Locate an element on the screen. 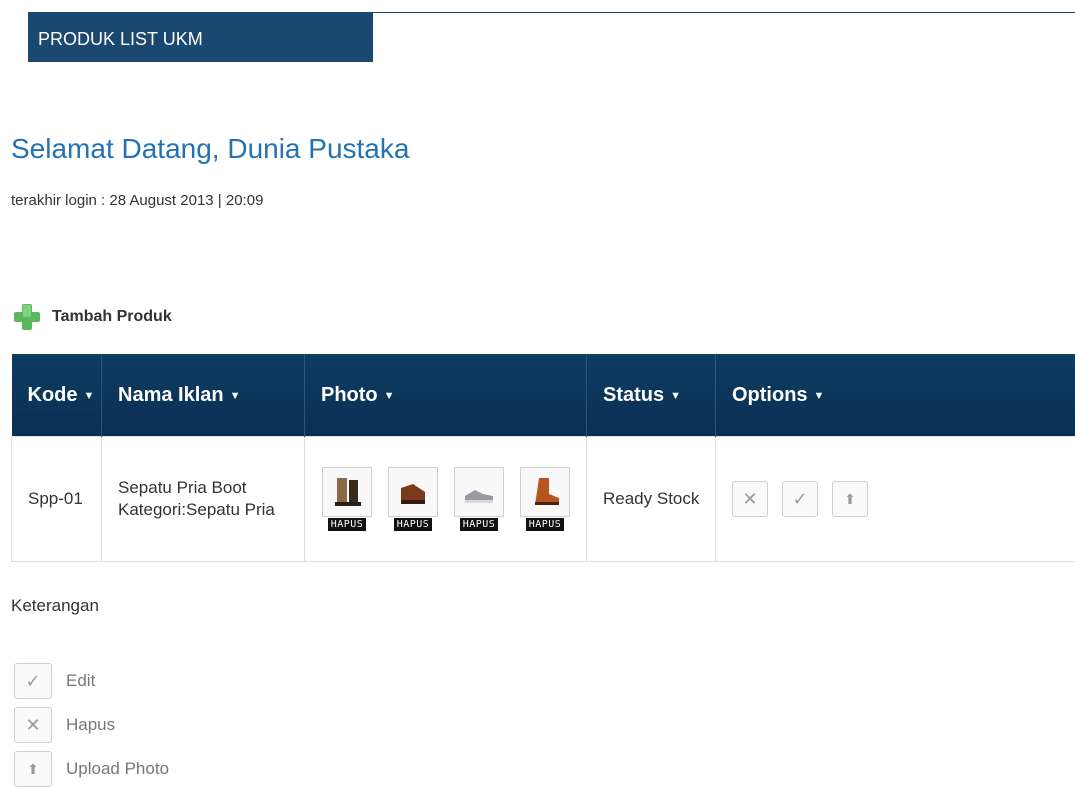  welcome-heading: Selamat Datang, Dunia Pustaka is located at coordinates (210, 148).